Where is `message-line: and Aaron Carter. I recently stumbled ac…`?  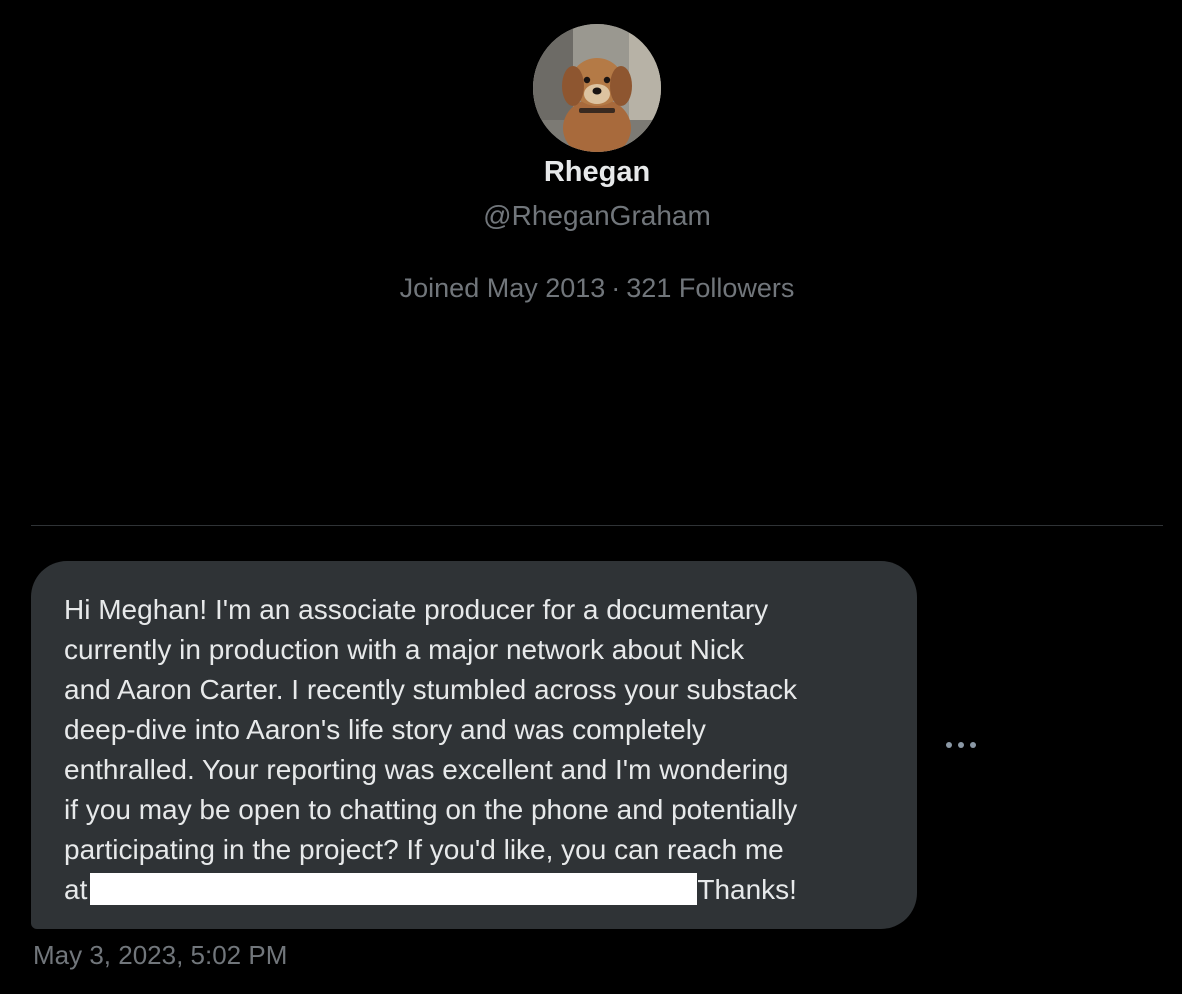 message-line: and Aaron Carter. I recently stumbled ac… is located at coordinates (431, 689).